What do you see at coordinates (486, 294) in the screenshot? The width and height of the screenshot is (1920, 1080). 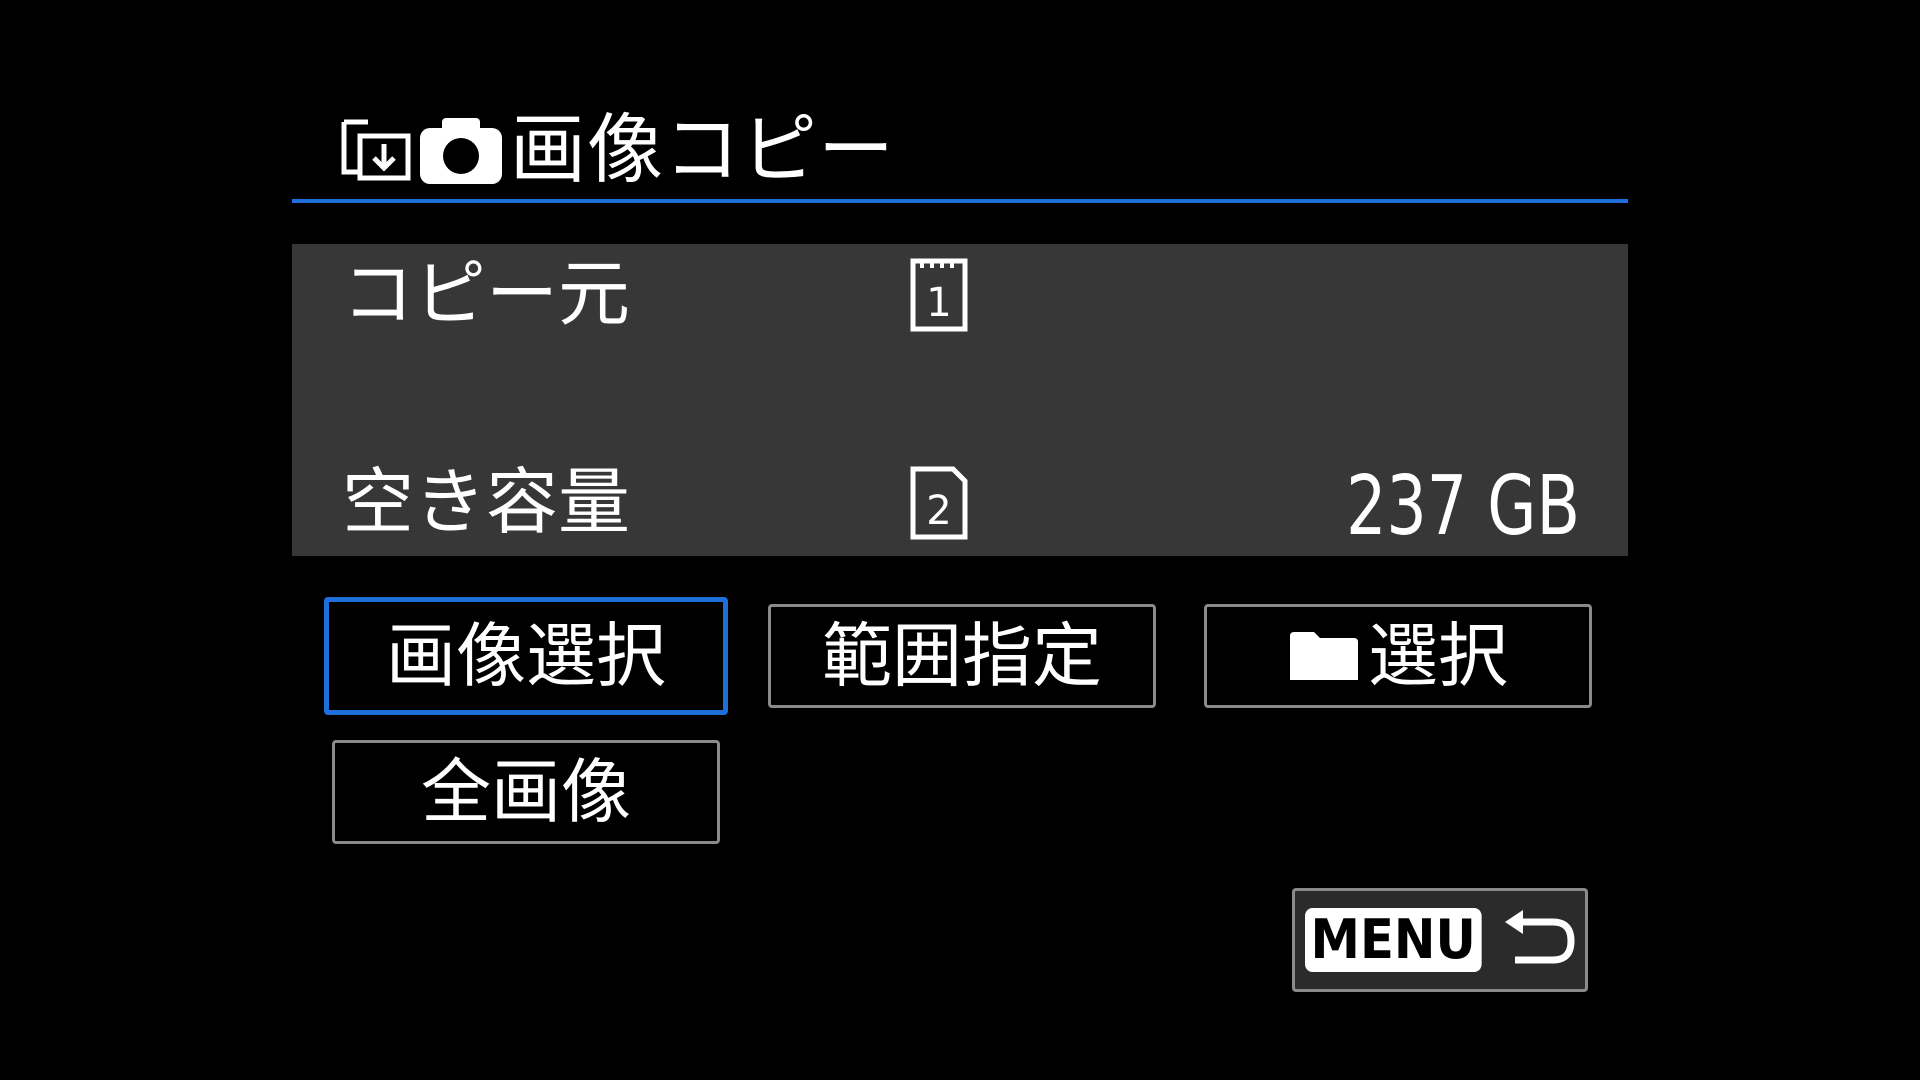 I see `copy-source-label: コピー元` at bounding box center [486, 294].